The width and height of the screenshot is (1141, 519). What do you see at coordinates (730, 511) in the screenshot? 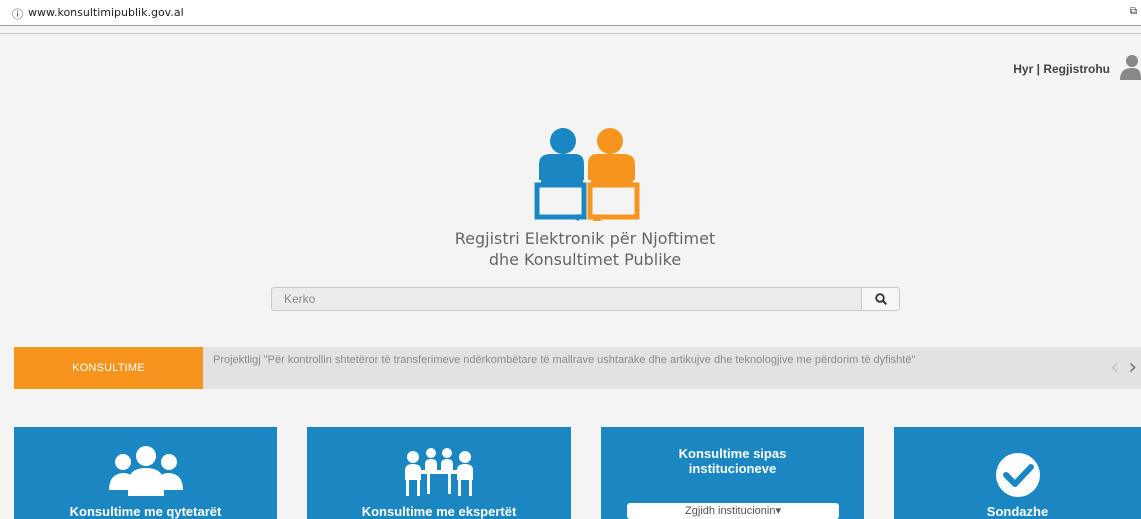
I see `institution-select-label: Zgjidh institucionin` at bounding box center [730, 511].